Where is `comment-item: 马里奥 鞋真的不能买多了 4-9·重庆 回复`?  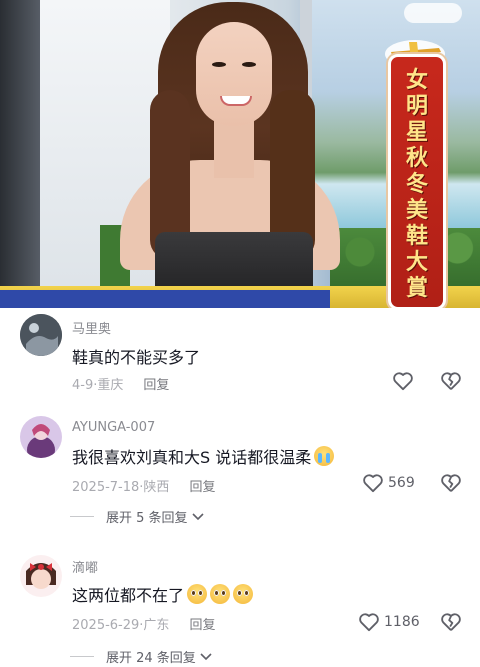
comment-item: 马里奥 鞋真的不能买多了 4-9·重庆 回复 is located at coordinates (240, 358).